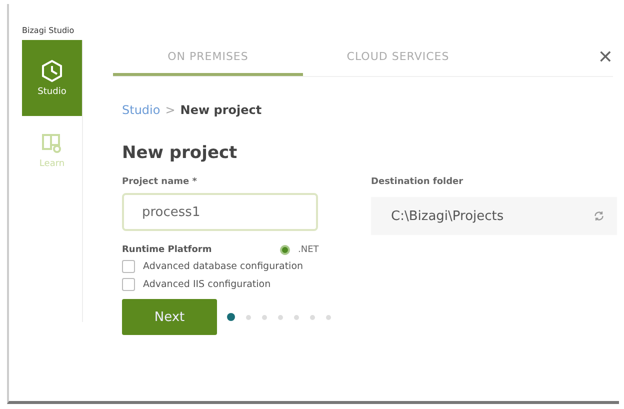 This screenshot has height=409, width=624. What do you see at coordinates (208, 63) in the screenshot?
I see `tab: ON PREMISES` at bounding box center [208, 63].